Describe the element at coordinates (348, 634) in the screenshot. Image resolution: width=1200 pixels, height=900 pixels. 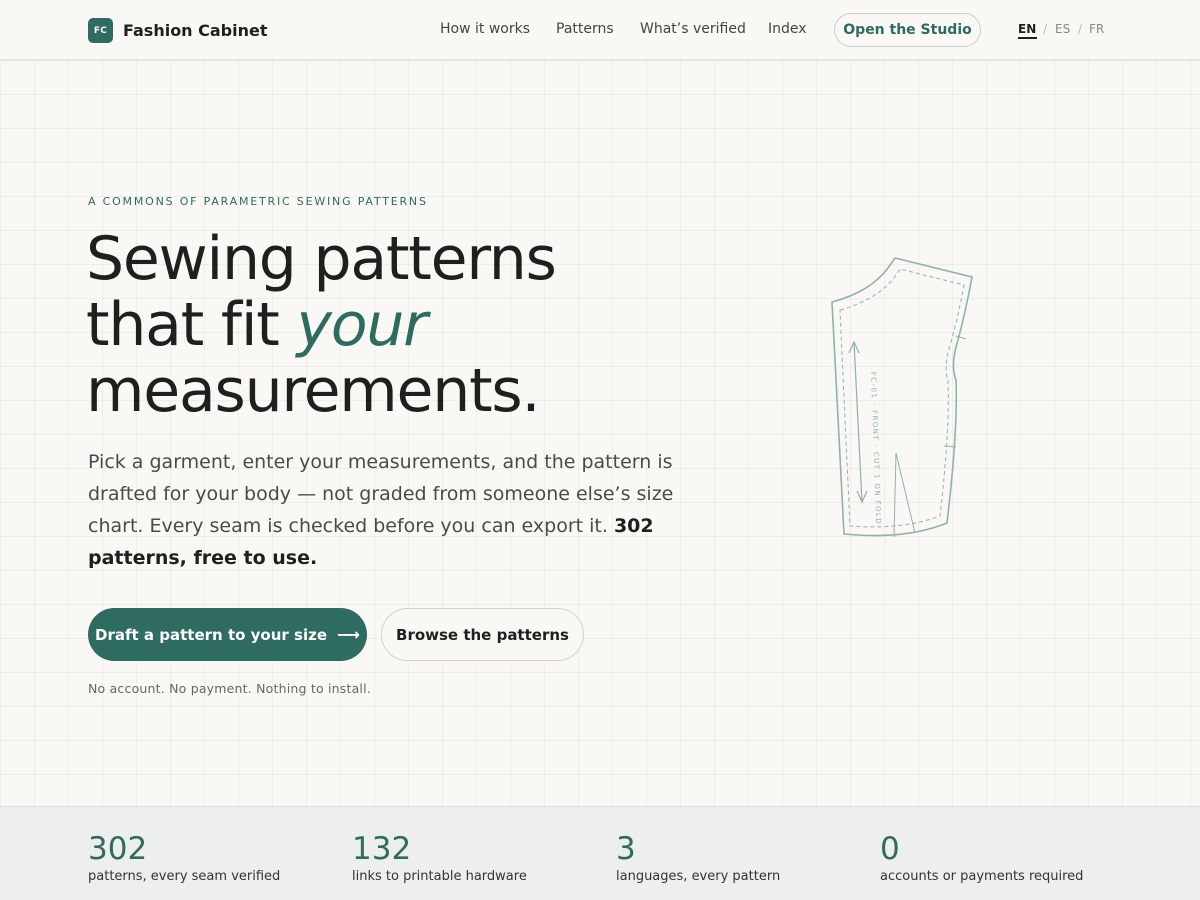
I see `arrow-right-icon: ⟶` at that location.